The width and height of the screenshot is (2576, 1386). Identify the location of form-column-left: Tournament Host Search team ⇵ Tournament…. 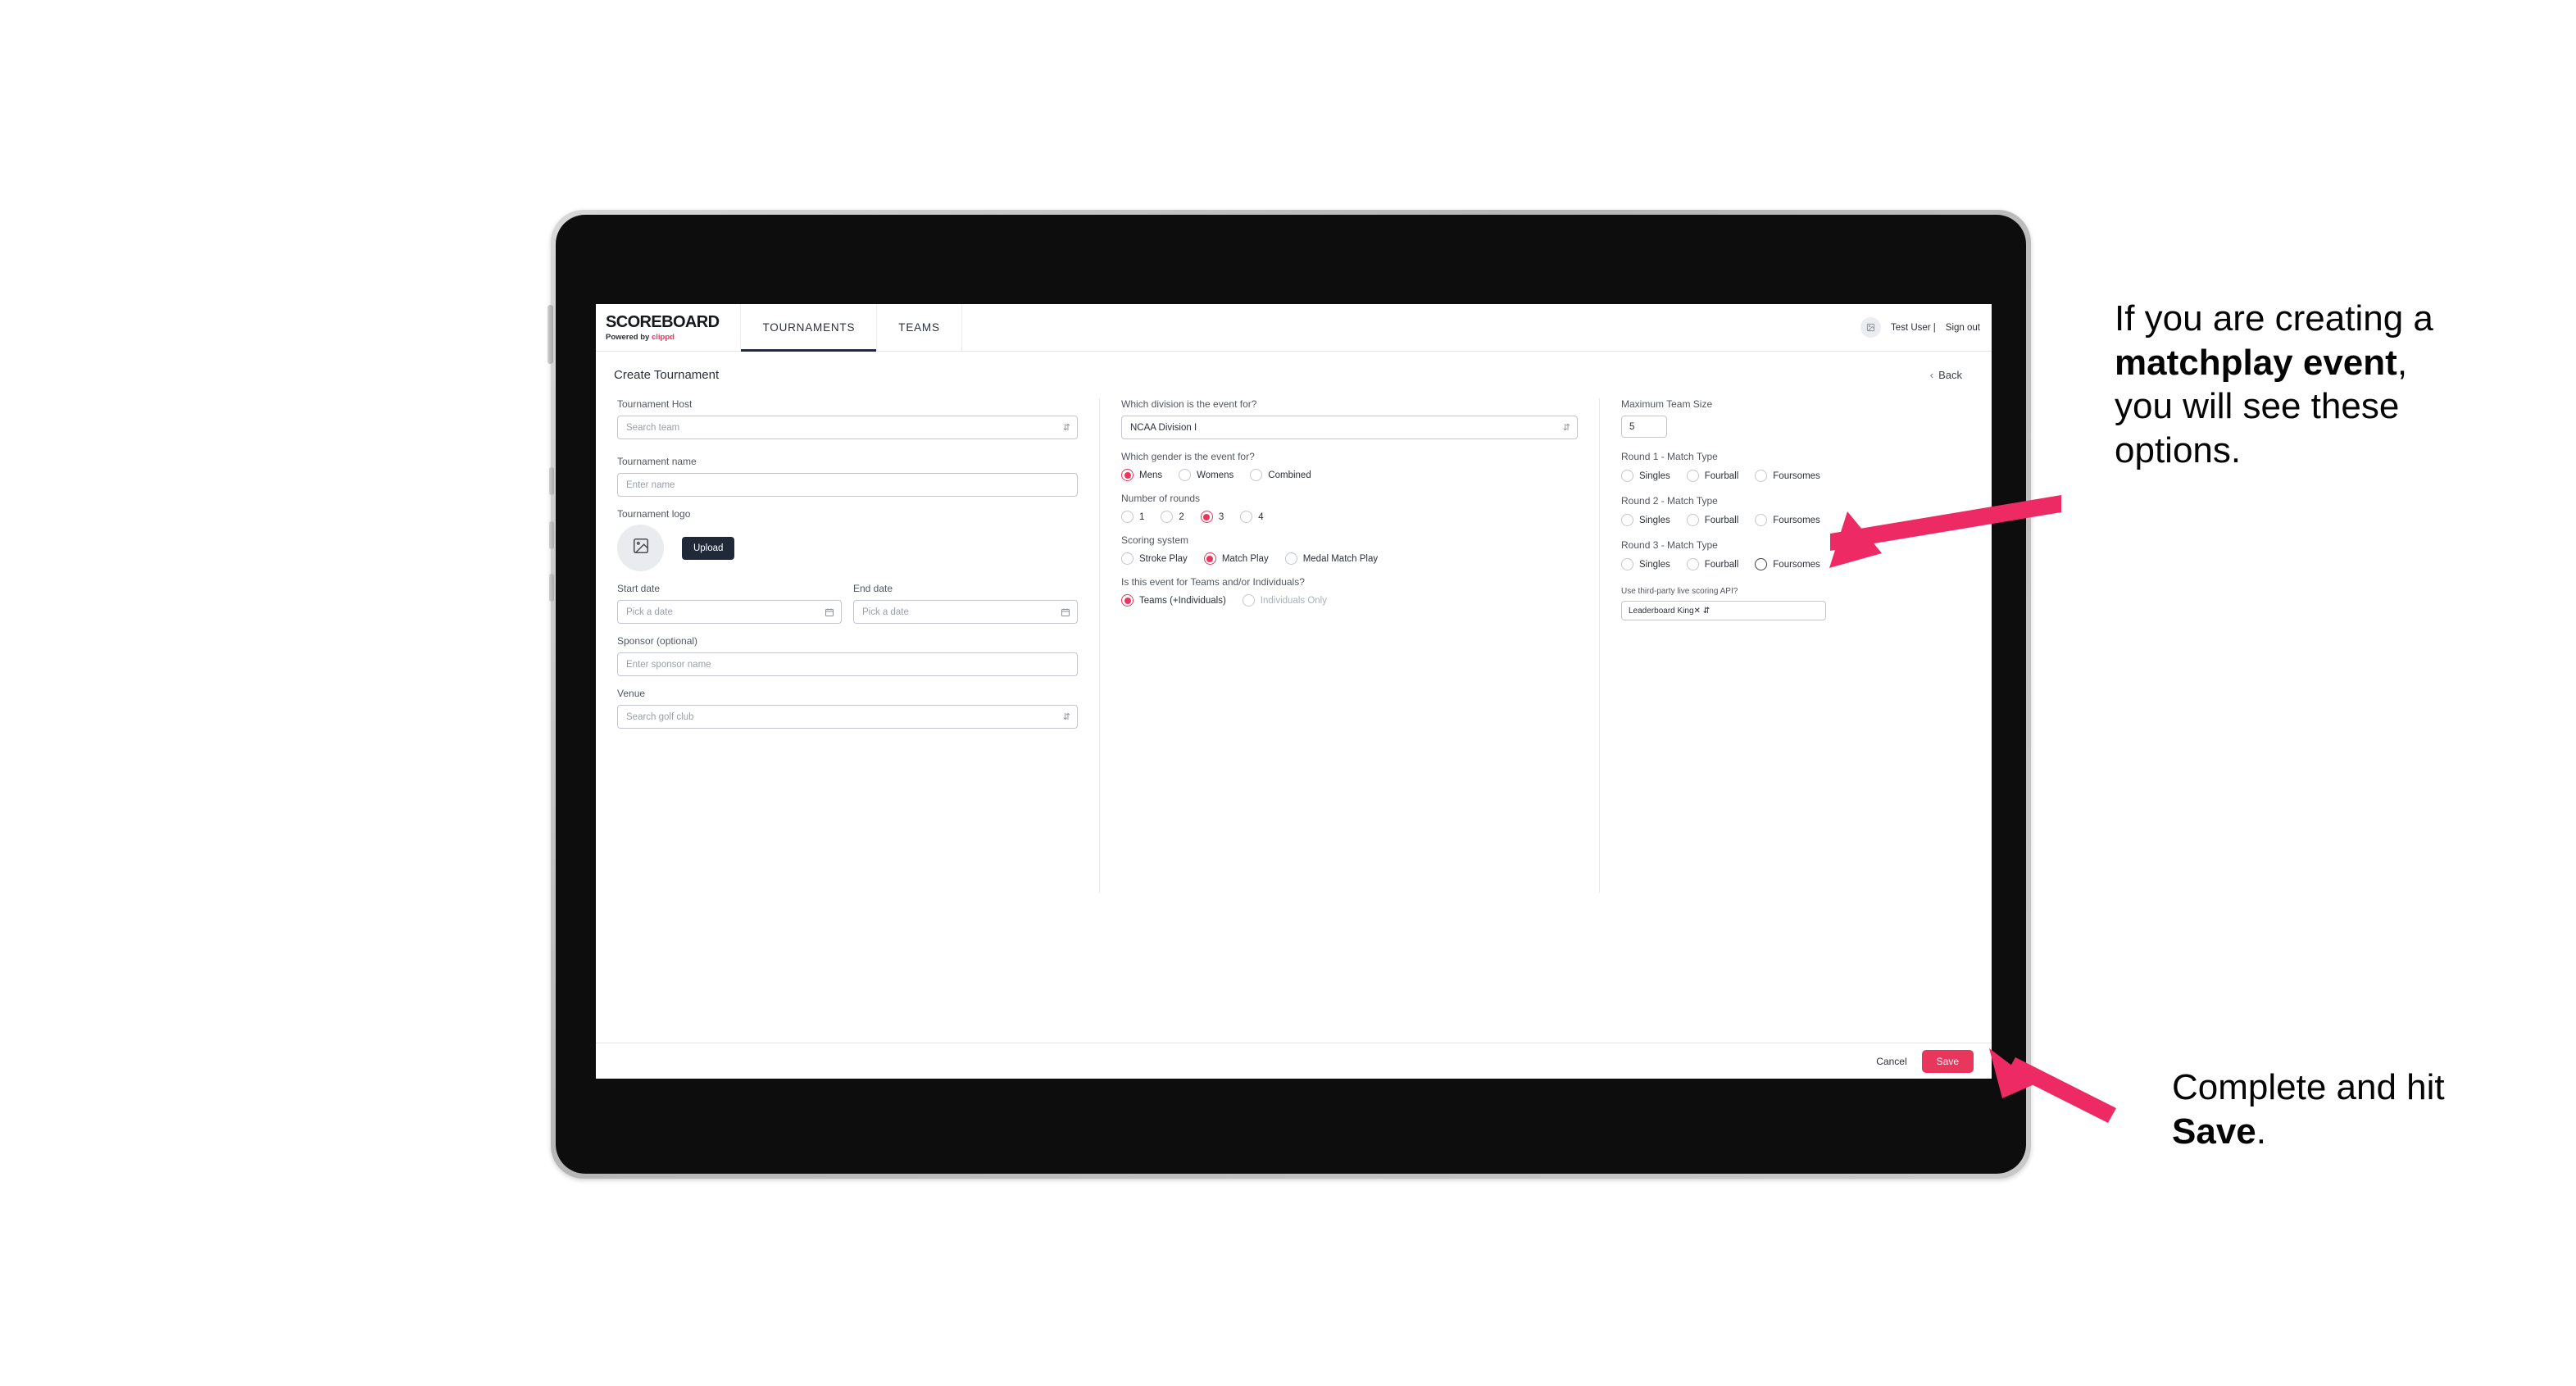
(848, 645).